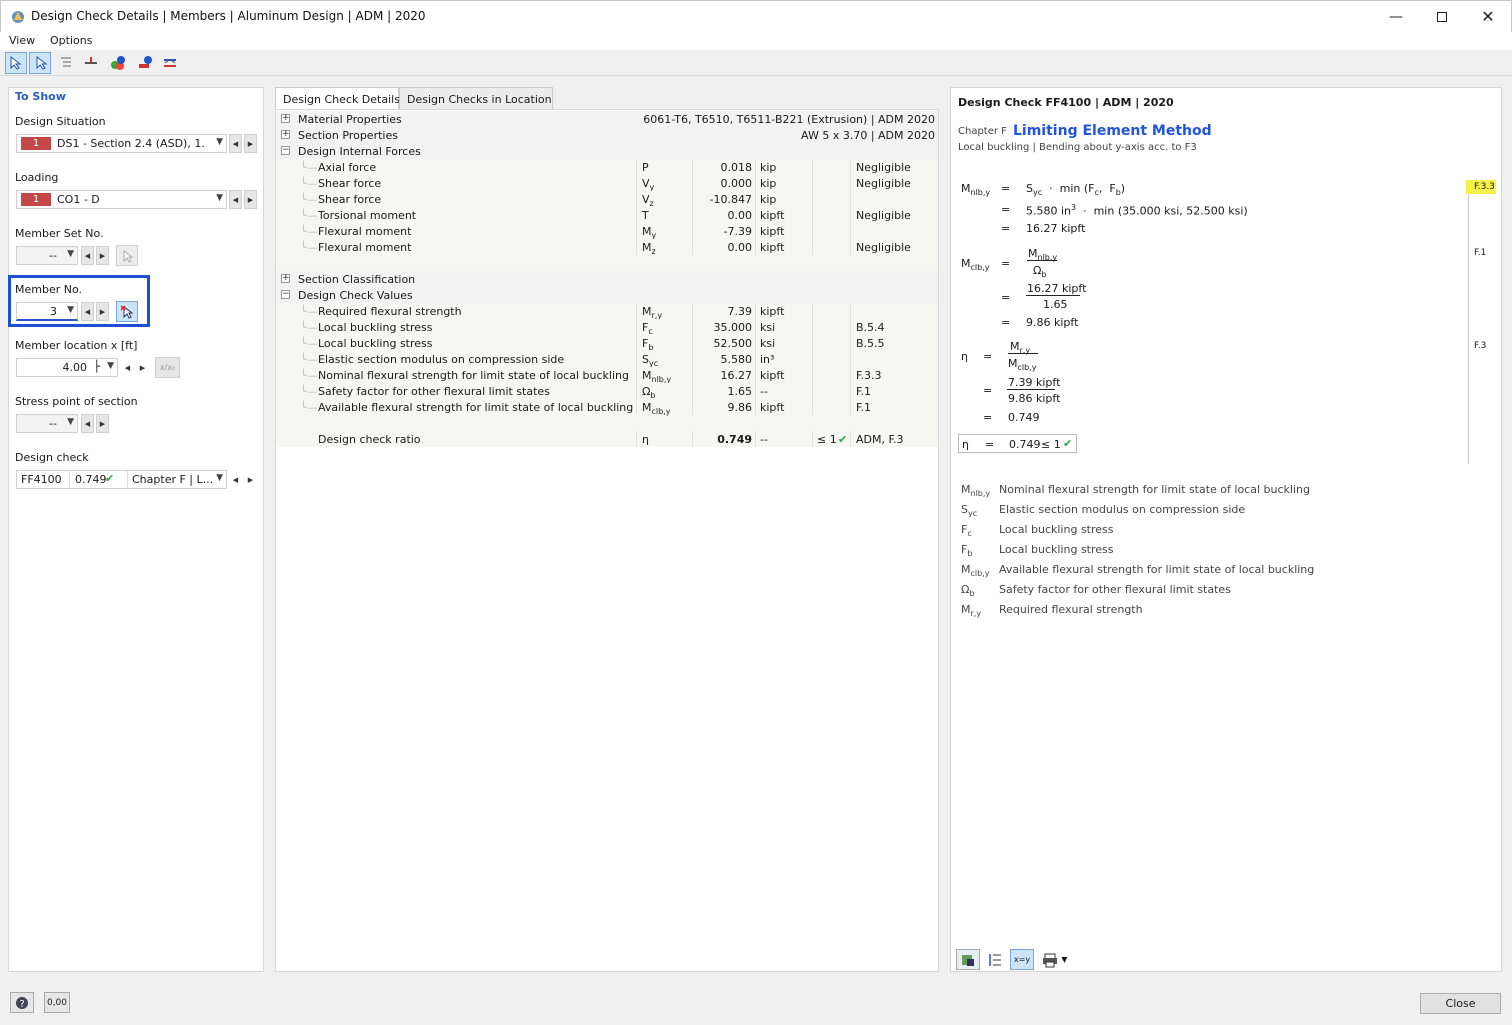 The width and height of the screenshot is (1512, 1025). I want to click on toolbar-info-button, so click(145, 63).